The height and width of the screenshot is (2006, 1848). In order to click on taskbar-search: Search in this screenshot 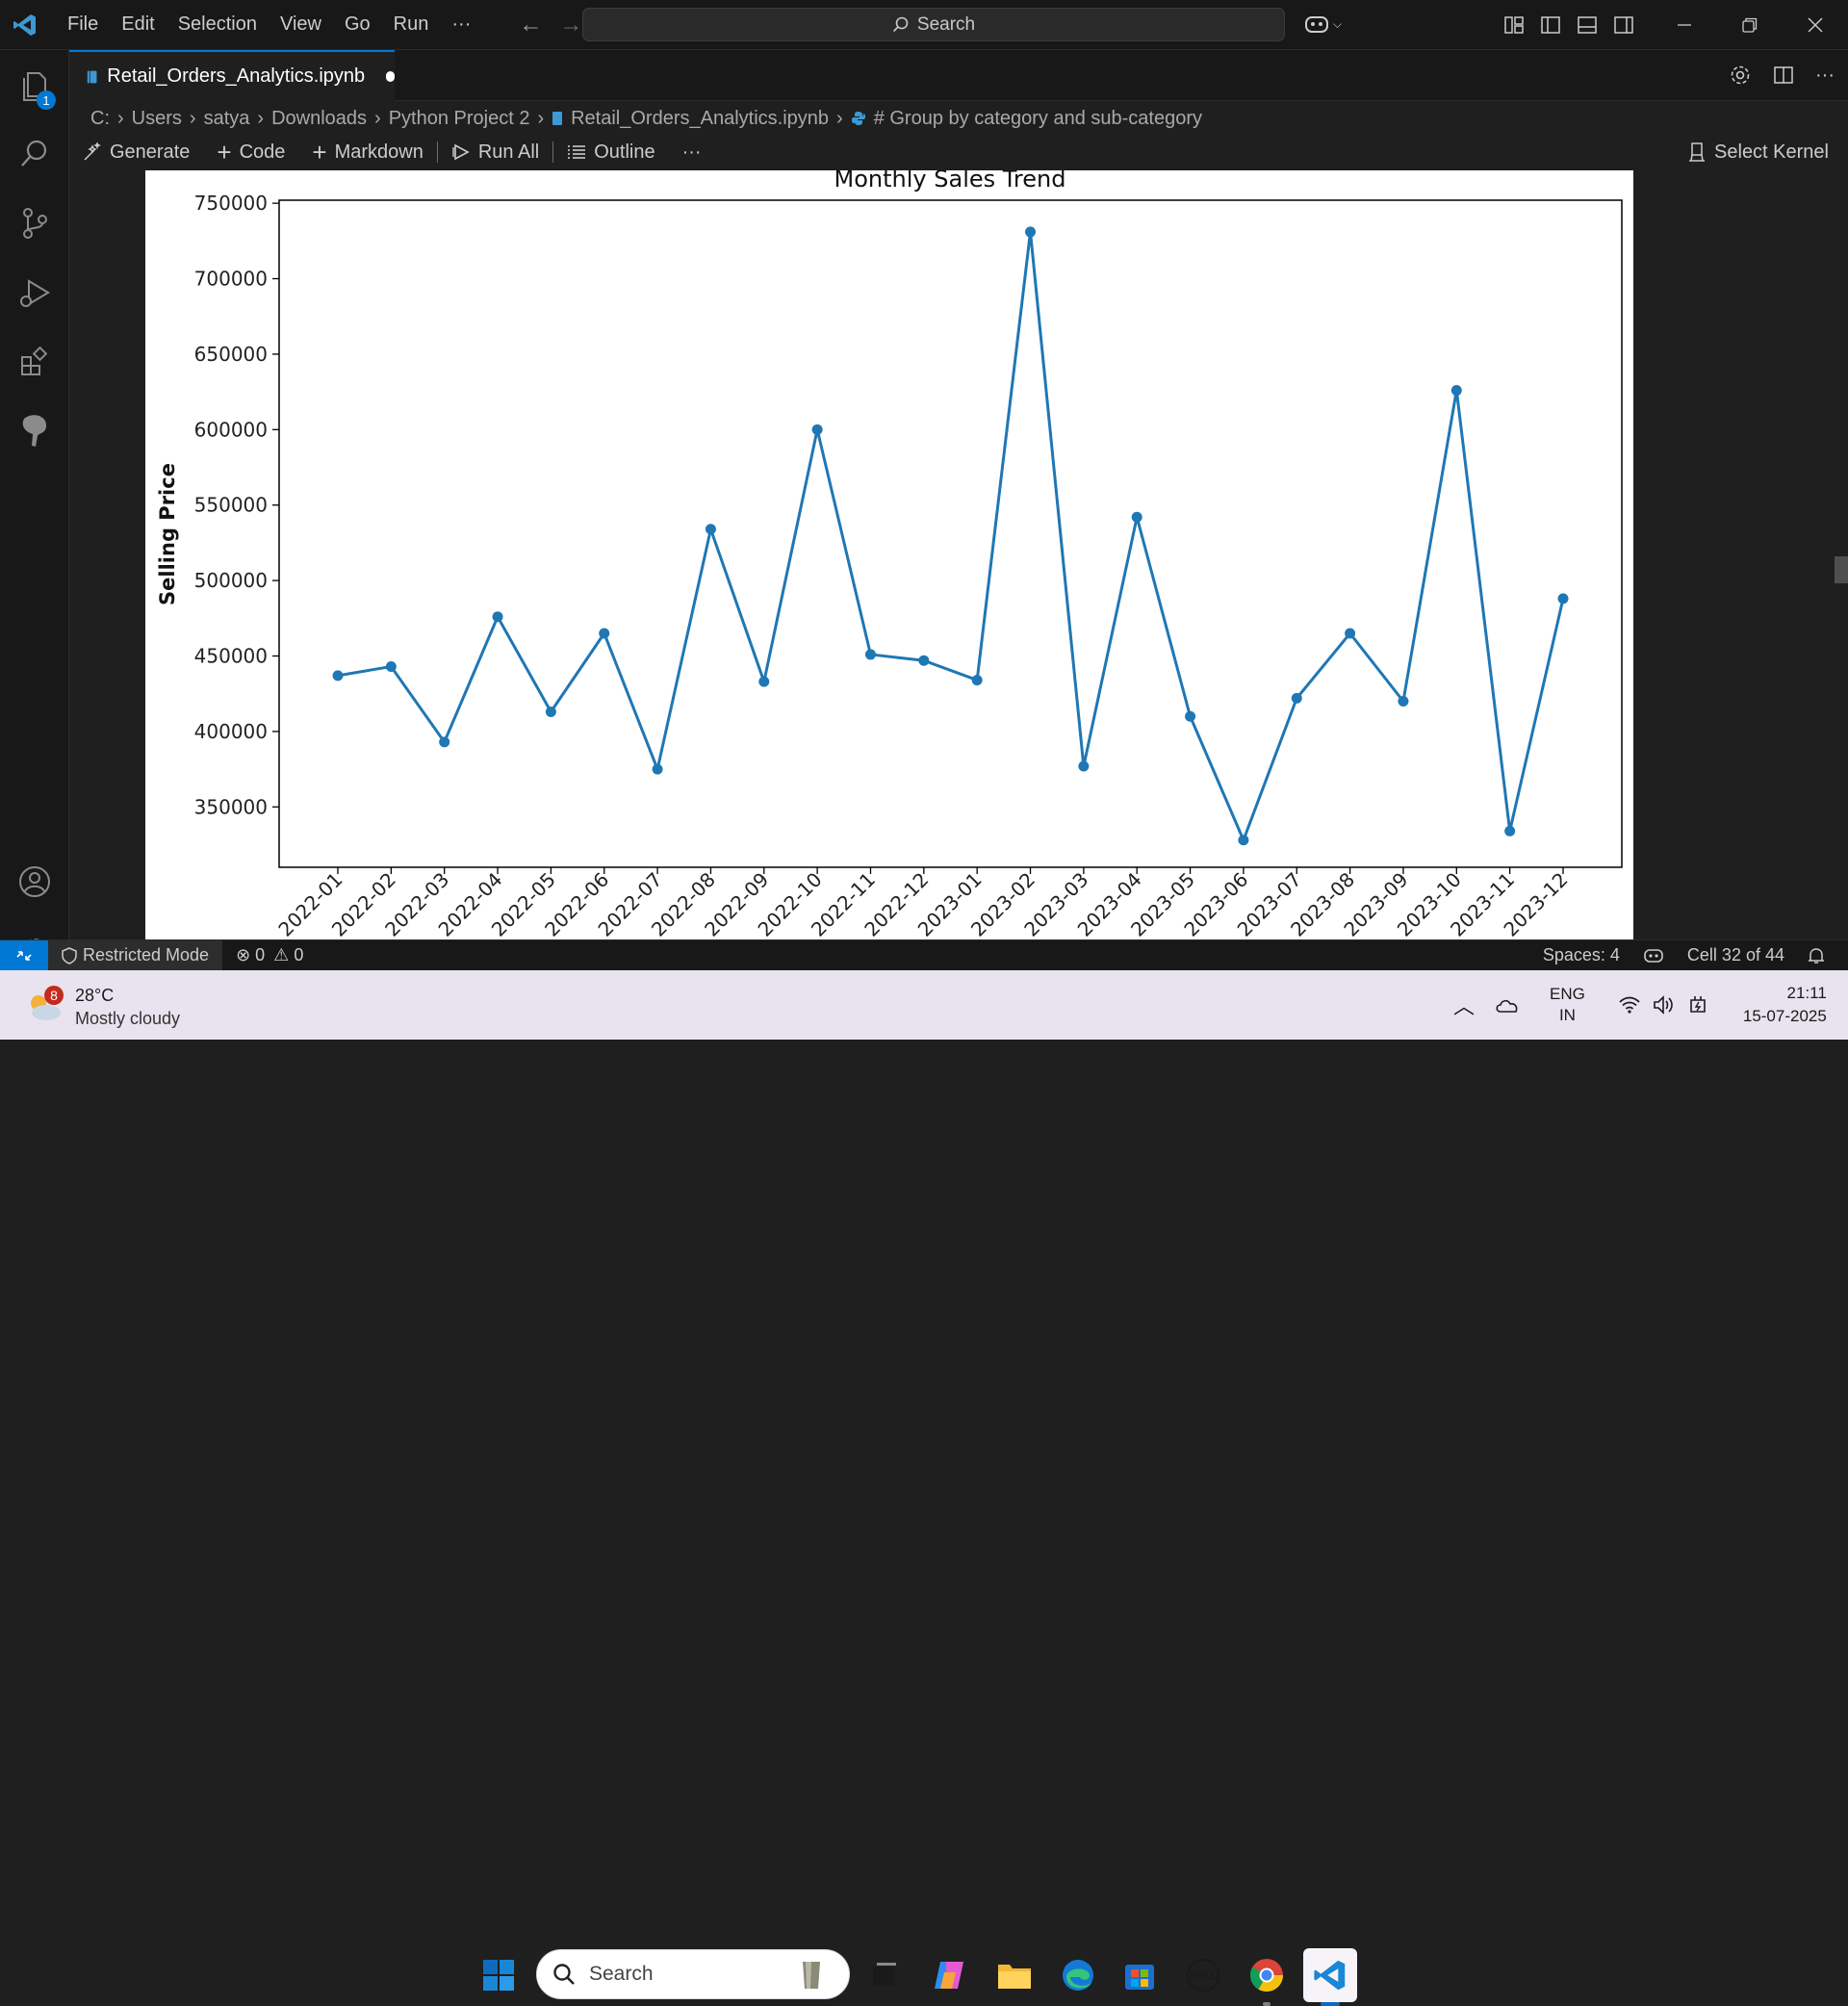, I will do `click(693, 1974)`.